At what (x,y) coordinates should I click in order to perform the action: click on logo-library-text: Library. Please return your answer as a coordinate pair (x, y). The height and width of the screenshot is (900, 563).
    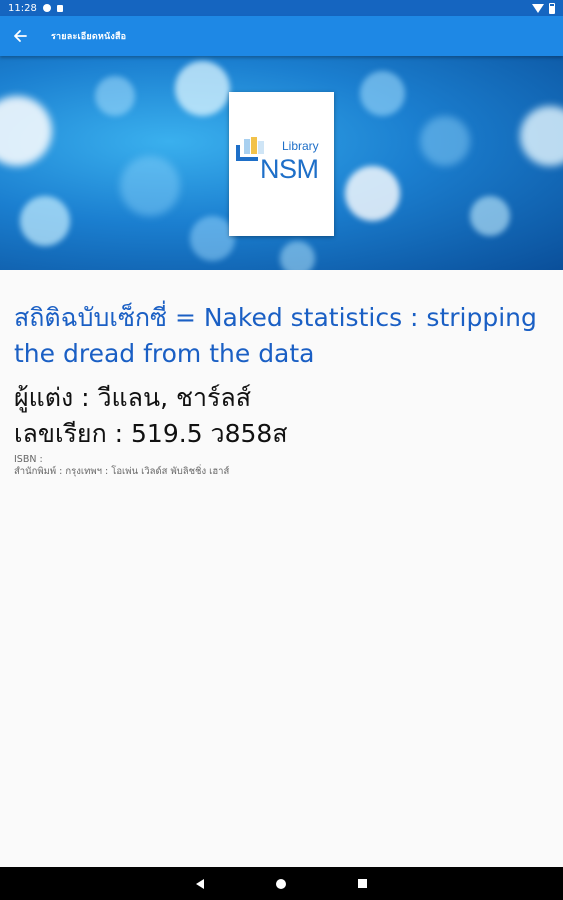
    Looking at the image, I should click on (300, 146).